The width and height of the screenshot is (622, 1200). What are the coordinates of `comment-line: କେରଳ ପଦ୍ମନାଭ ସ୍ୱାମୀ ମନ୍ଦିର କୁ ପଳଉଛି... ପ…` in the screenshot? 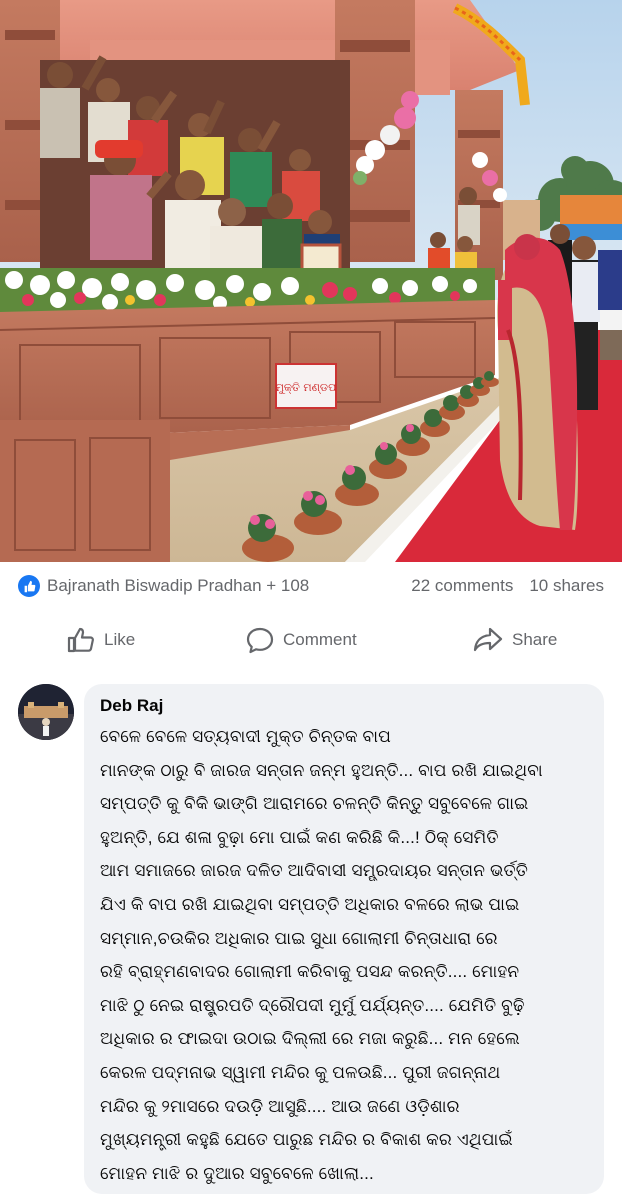 It's located at (300, 1072).